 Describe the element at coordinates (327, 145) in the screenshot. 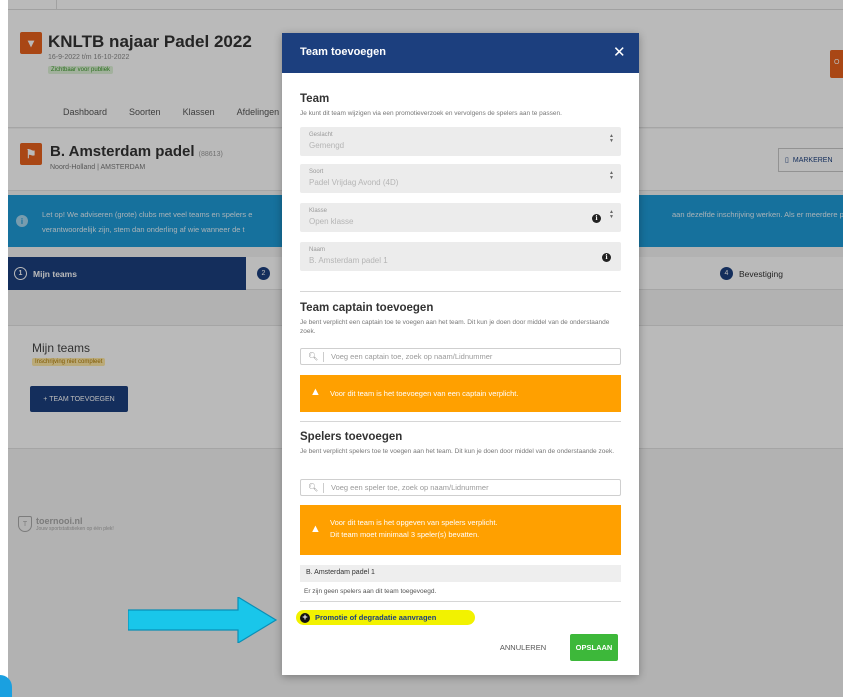

I see `field-value: Gemengd` at that location.